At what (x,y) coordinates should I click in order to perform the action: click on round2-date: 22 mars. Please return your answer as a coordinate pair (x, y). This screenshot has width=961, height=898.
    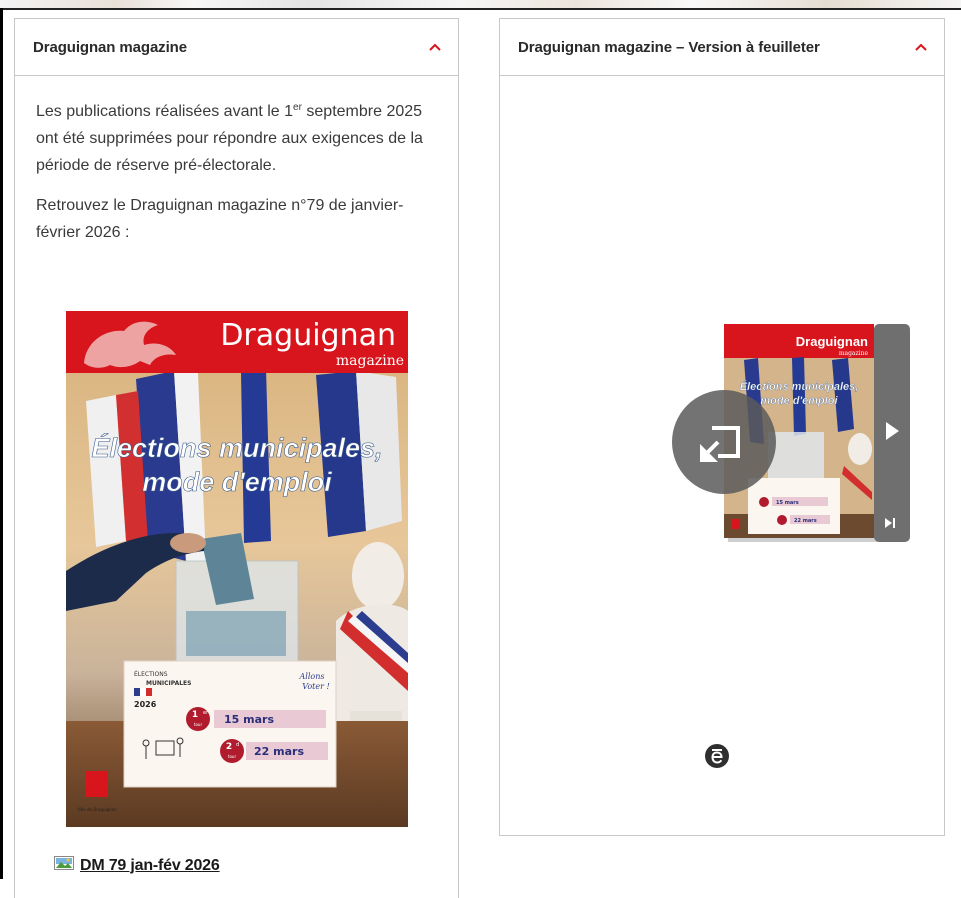
    Looking at the image, I should click on (279, 751).